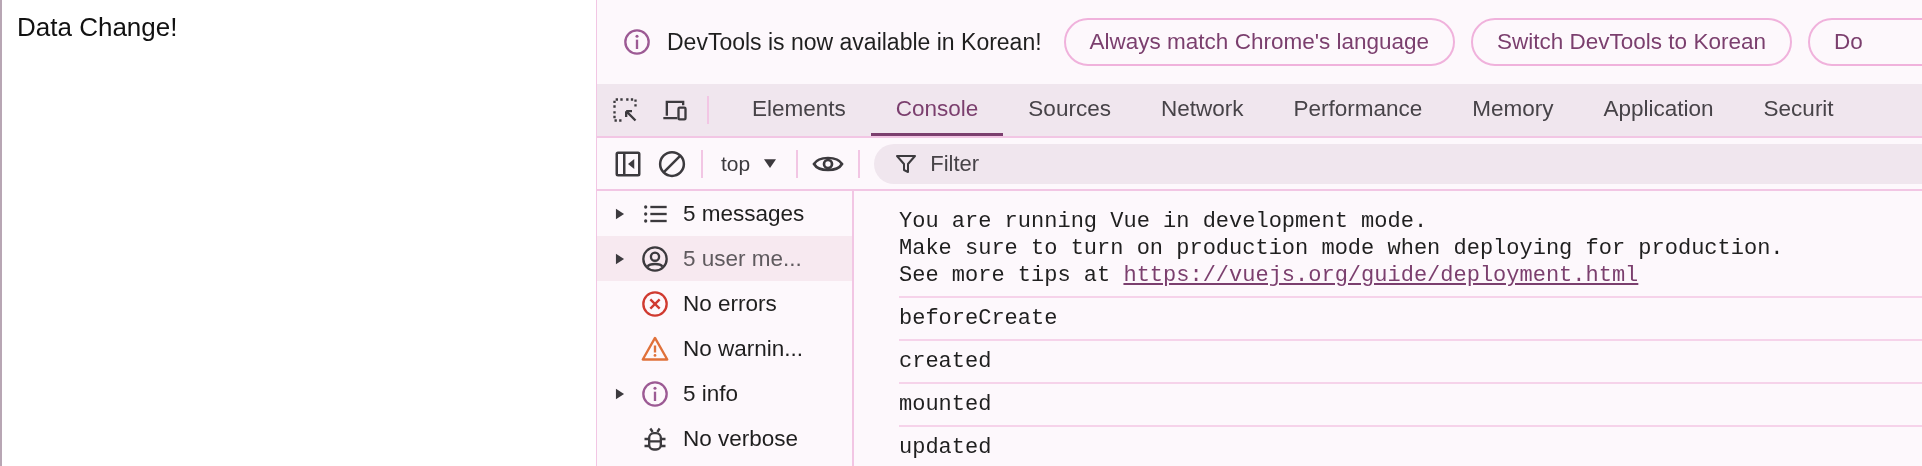  What do you see at coordinates (1410, 319) in the screenshot?
I see `console-message: beforeCreate` at bounding box center [1410, 319].